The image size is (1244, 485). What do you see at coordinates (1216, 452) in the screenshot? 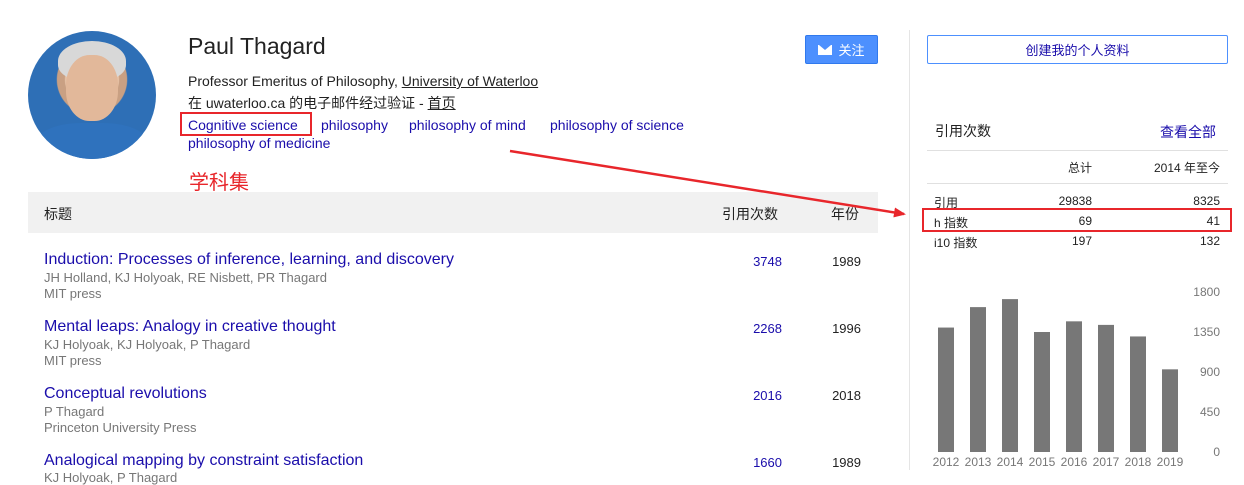
I see `y-tick-label: 0` at bounding box center [1216, 452].